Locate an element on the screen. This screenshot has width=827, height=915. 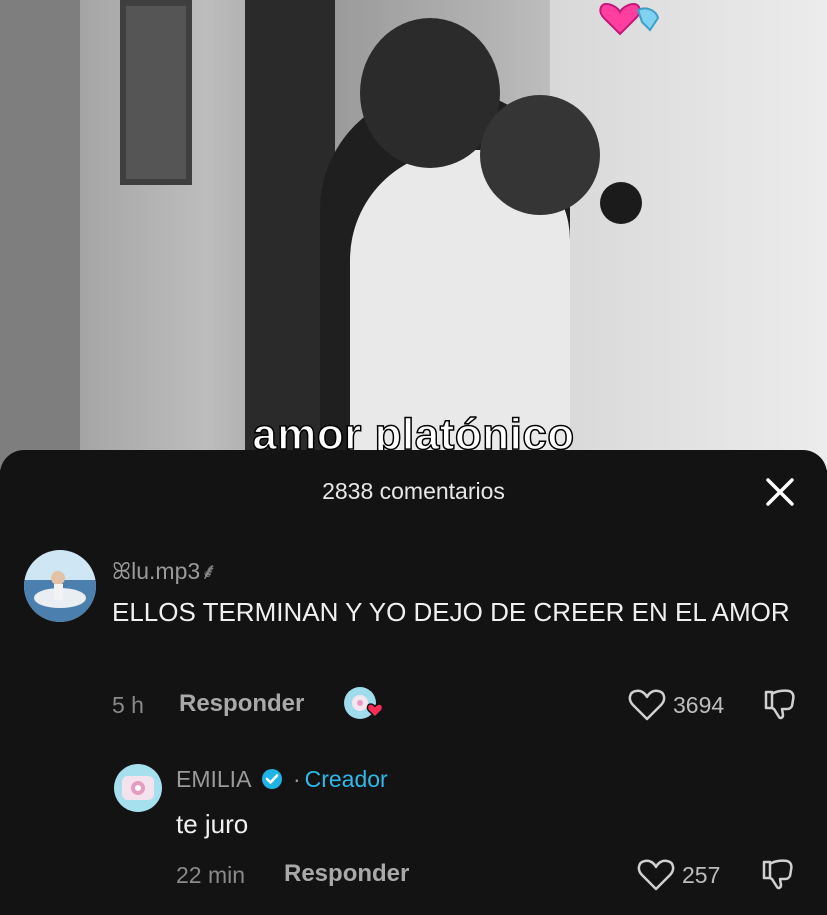
comment-time: 5 h is located at coordinates (128, 705).